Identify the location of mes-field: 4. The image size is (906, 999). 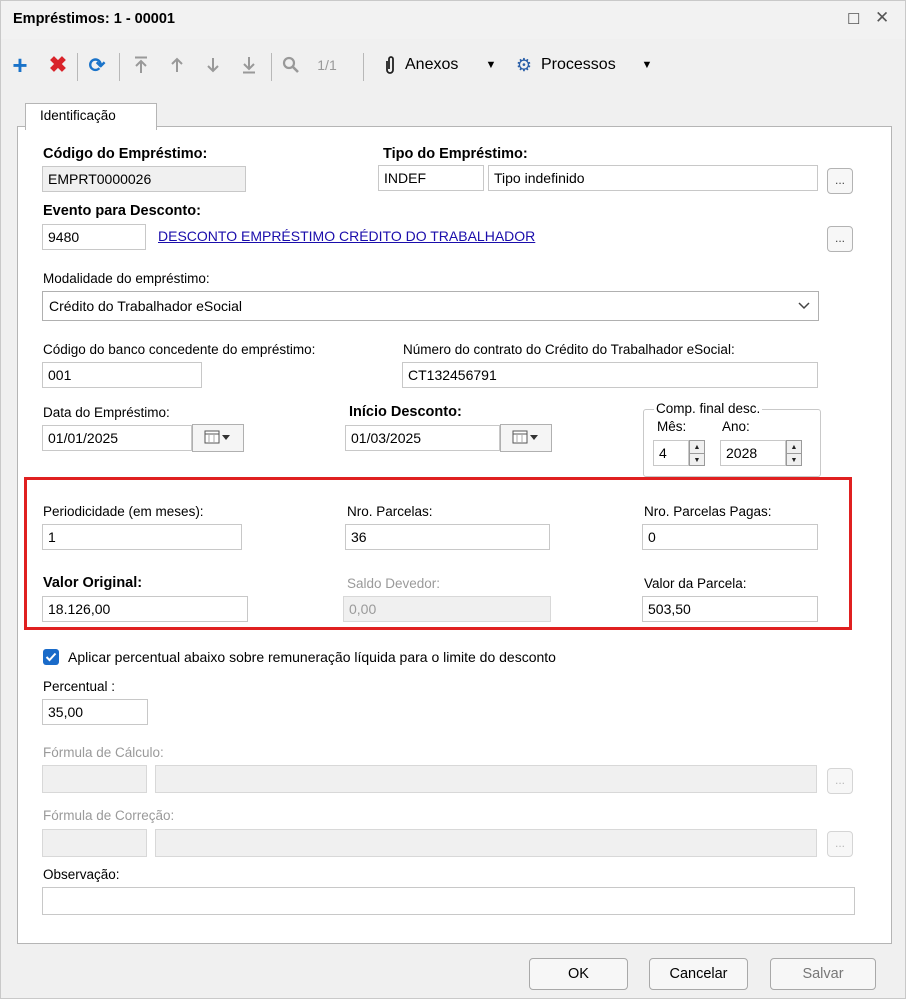
(671, 453).